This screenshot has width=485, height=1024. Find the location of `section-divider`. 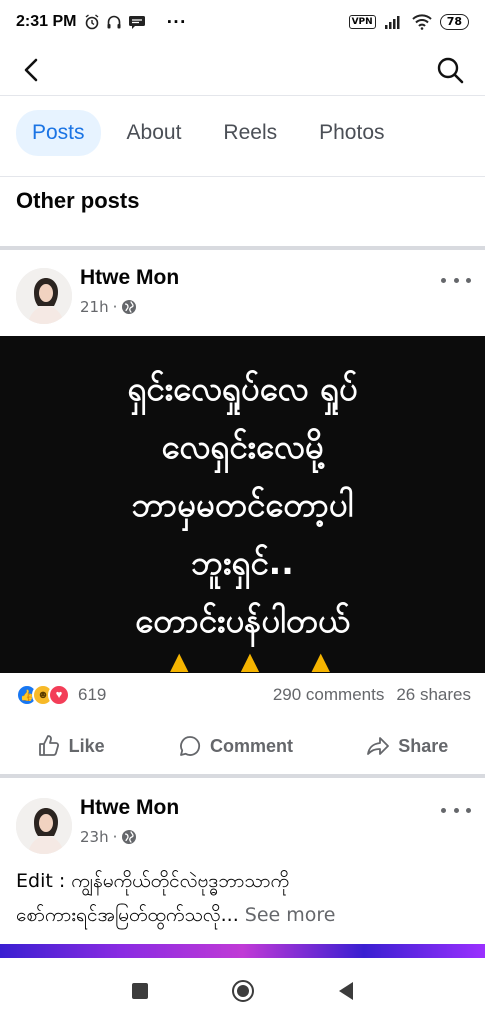

section-divider is located at coordinates (242, 248).